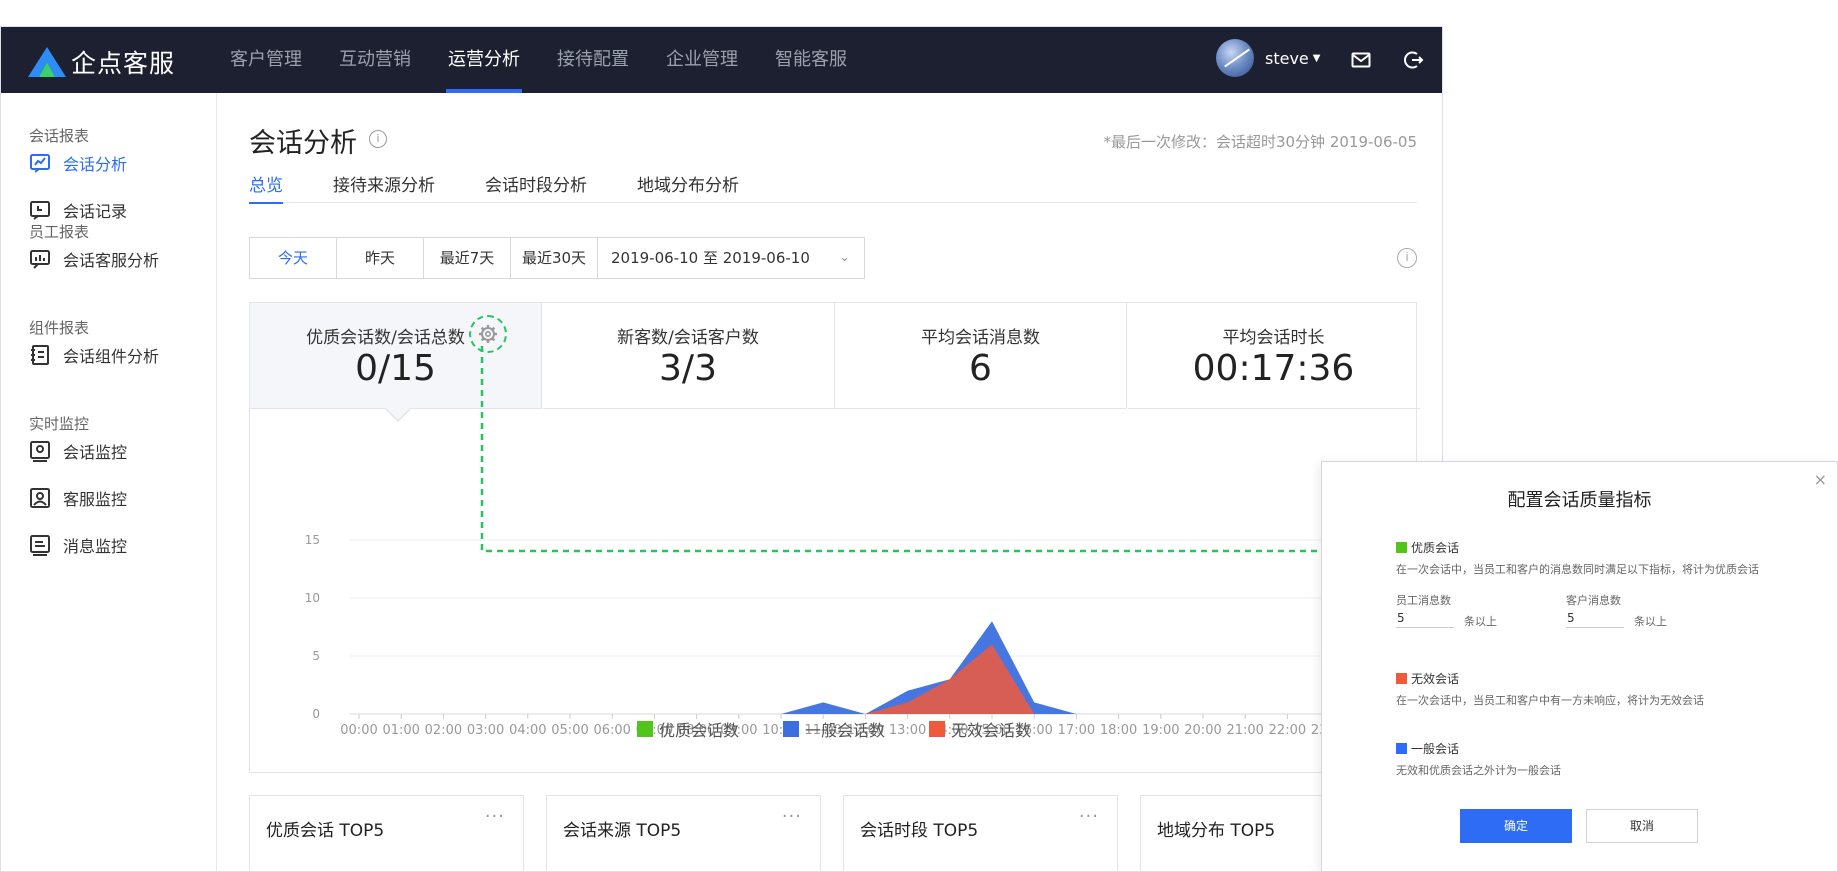 This screenshot has width=1838, height=872. I want to click on date-quick-button: 昨天, so click(380, 258).